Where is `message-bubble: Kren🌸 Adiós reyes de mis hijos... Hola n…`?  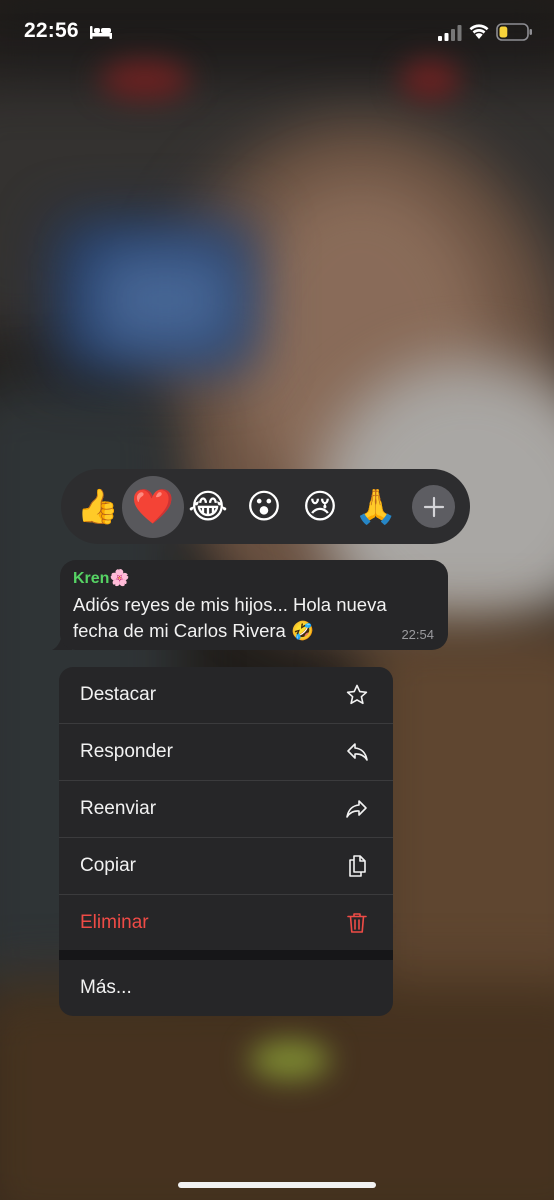 message-bubble: Kren🌸 Adiós reyes de mis hijos... Hola n… is located at coordinates (254, 605).